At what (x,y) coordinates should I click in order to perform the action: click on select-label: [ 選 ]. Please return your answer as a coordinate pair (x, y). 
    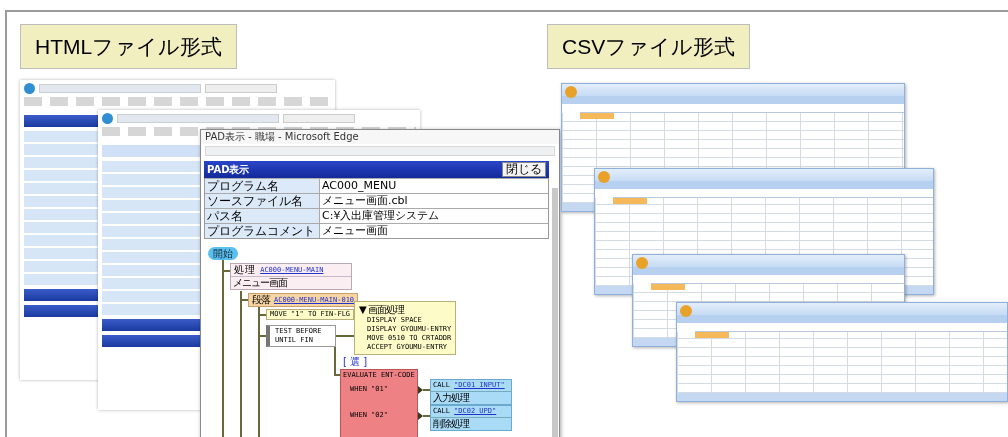
    Looking at the image, I should click on (355, 362).